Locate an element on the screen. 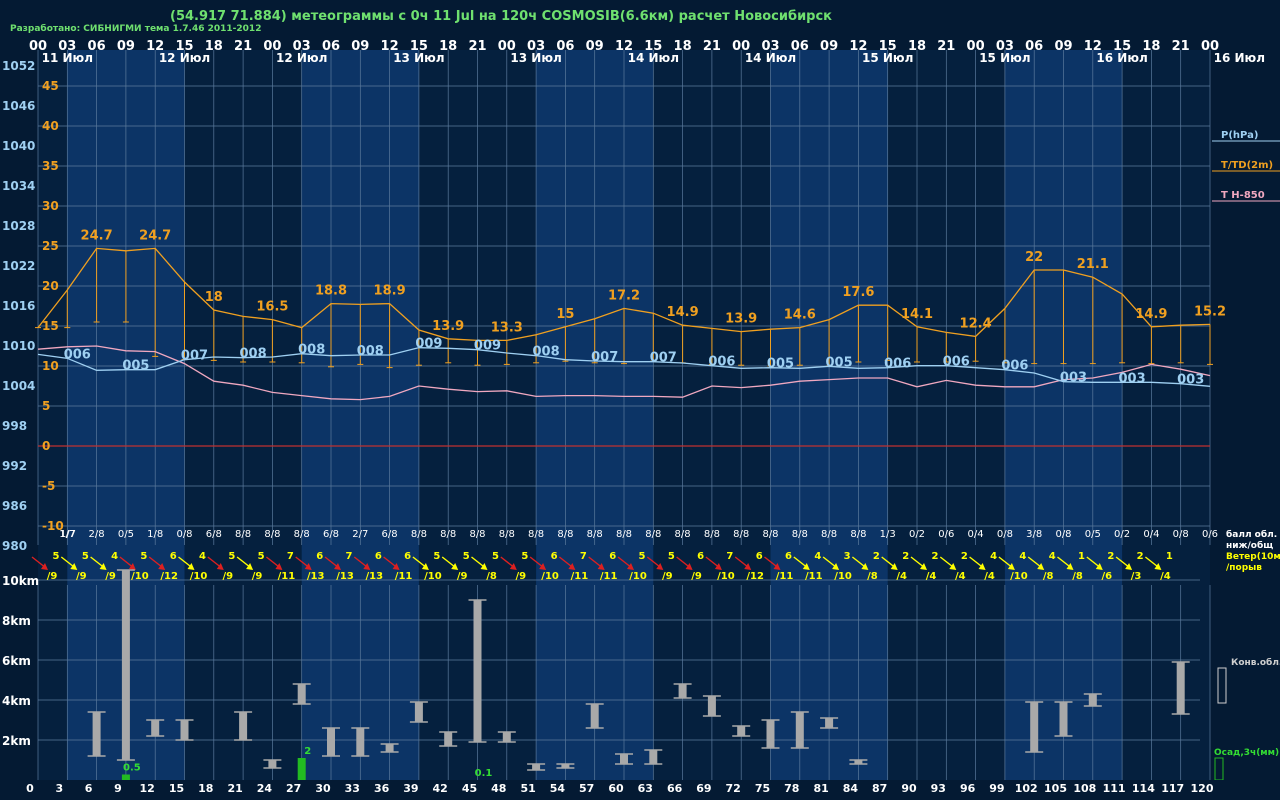 The width and height of the screenshot is (1280, 800). pressure-tick: 998 is located at coordinates (14, 426).